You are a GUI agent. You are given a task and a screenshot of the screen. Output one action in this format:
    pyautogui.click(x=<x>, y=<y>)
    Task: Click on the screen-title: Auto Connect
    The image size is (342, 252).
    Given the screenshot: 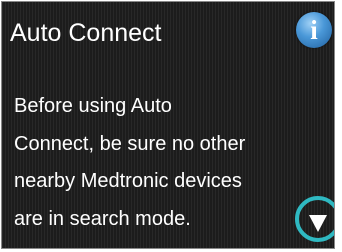 What is the action you would take?
    pyautogui.click(x=86, y=33)
    